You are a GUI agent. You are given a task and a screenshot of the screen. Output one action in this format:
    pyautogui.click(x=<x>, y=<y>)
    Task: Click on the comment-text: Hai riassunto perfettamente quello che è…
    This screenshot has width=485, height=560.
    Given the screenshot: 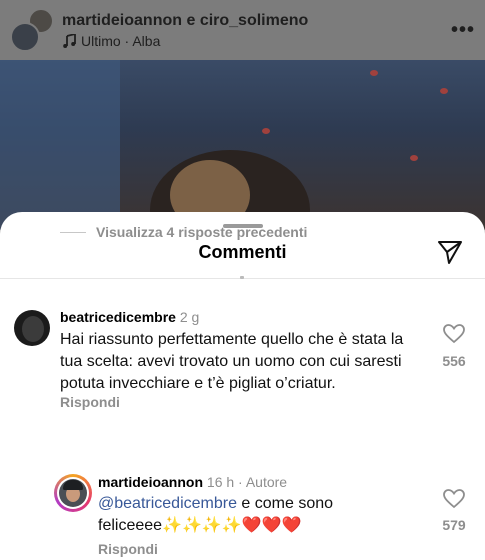 What is the action you would take?
    pyautogui.click(x=245, y=362)
    